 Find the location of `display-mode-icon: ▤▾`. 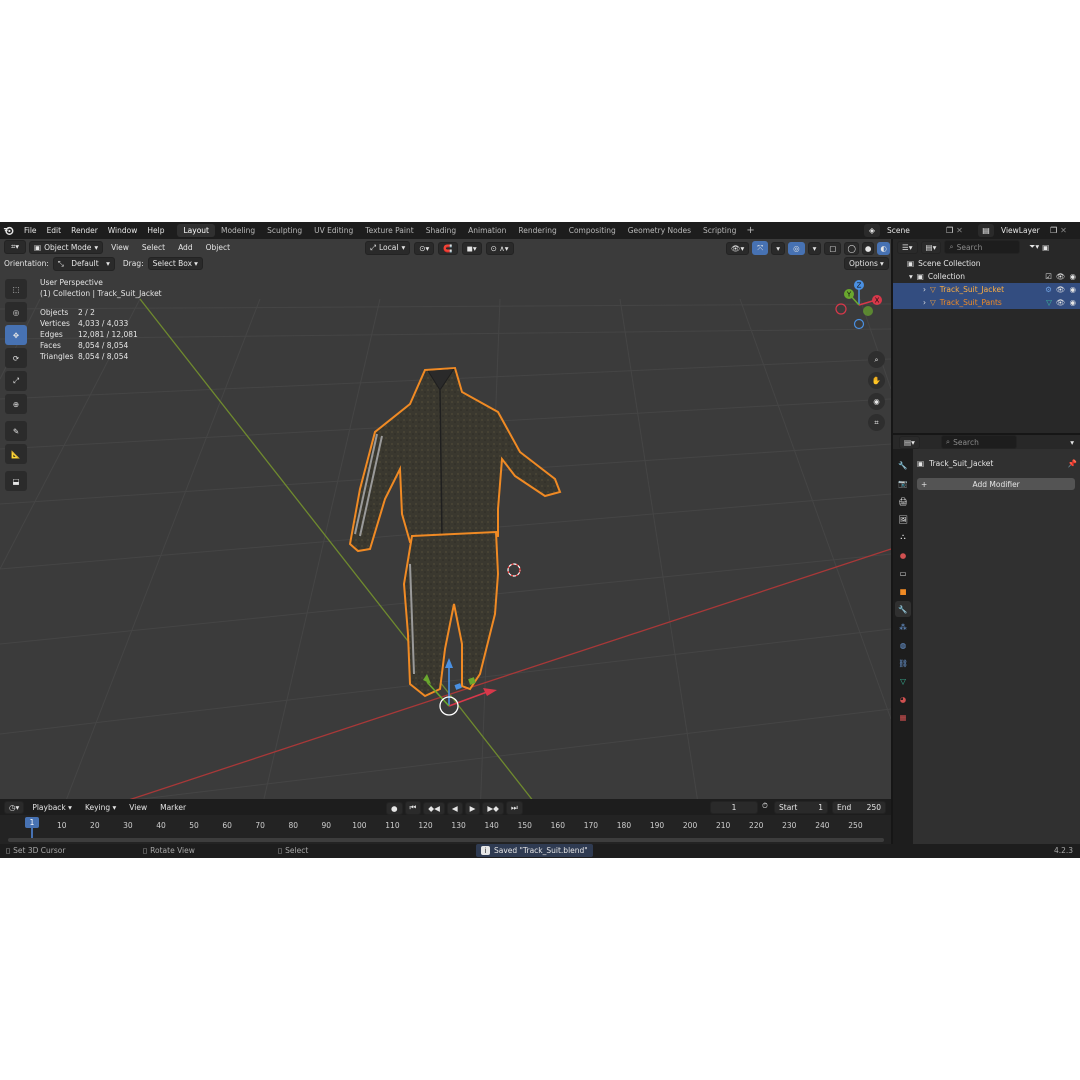

display-mode-icon: ▤▾ is located at coordinates (931, 247).